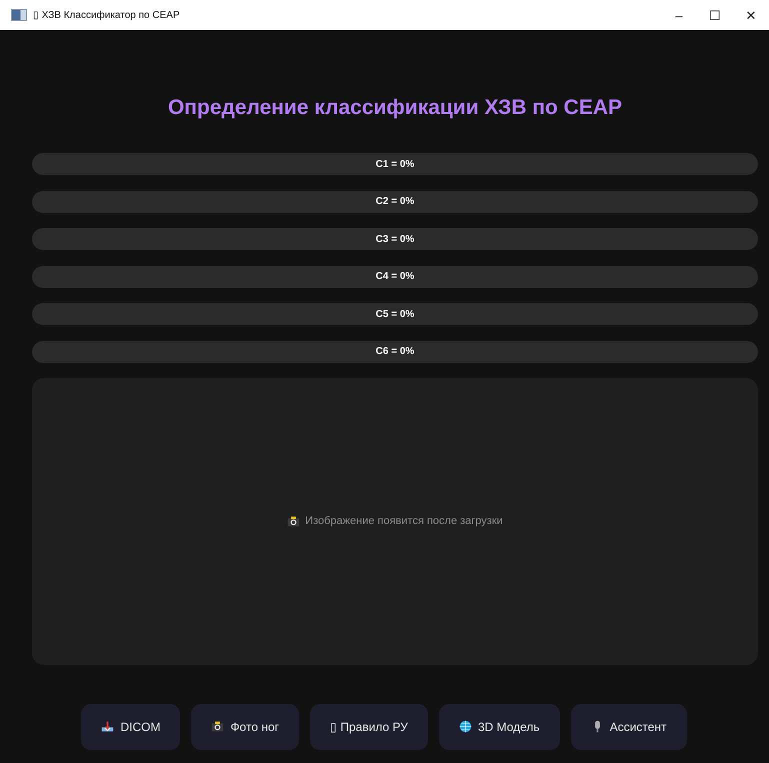 The width and height of the screenshot is (769, 763). I want to click on action-button: Ассистент, so click(628, 727).